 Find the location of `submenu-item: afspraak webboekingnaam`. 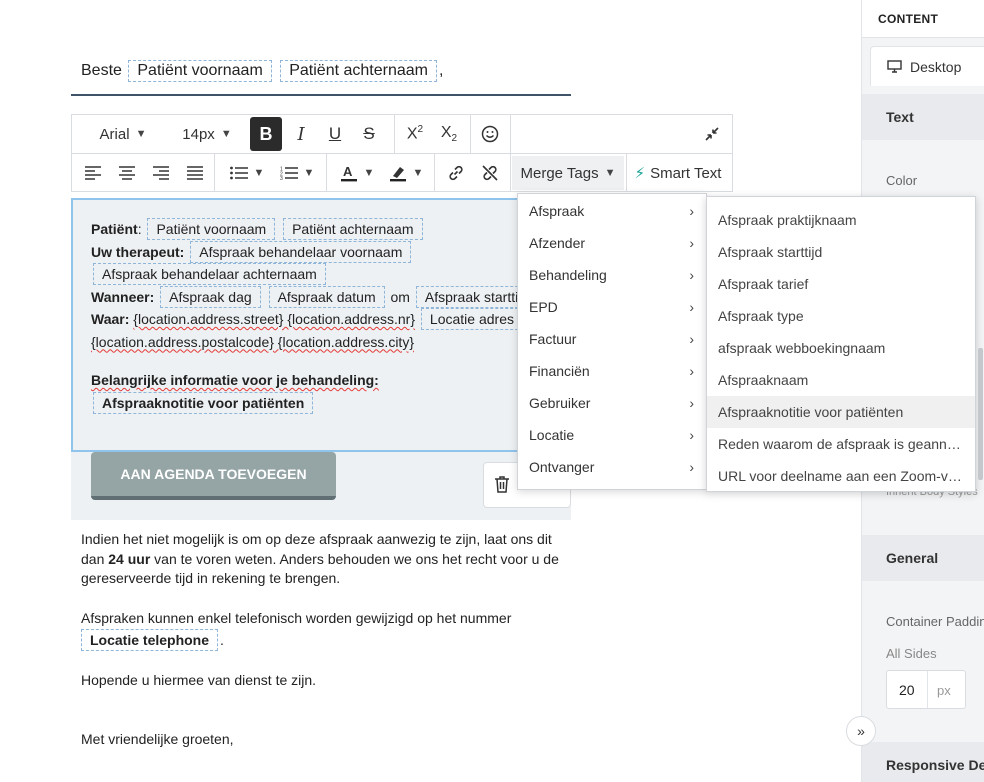

submenu-item: afspraak webboekingnaam is located at coordinates (841, 348).